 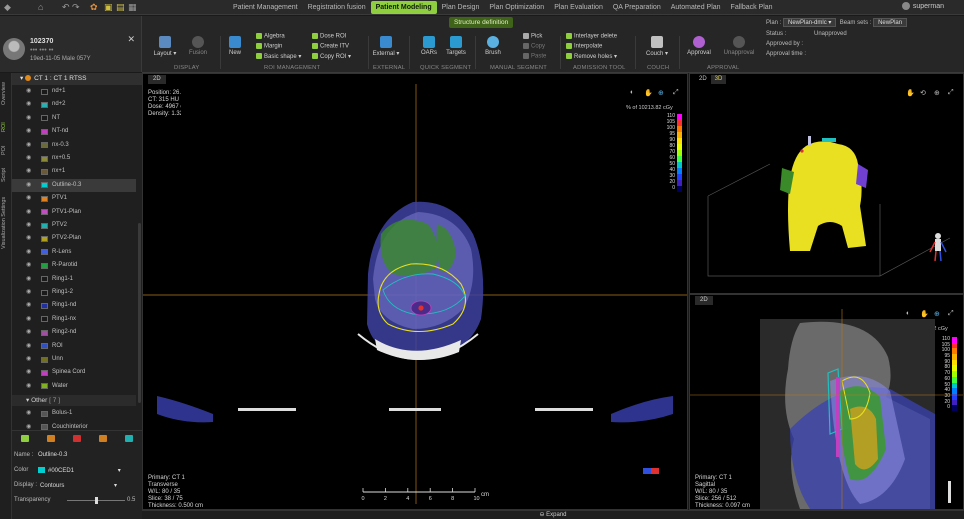 I want to click on pick-button: Pick, so click(x=532, y=36).